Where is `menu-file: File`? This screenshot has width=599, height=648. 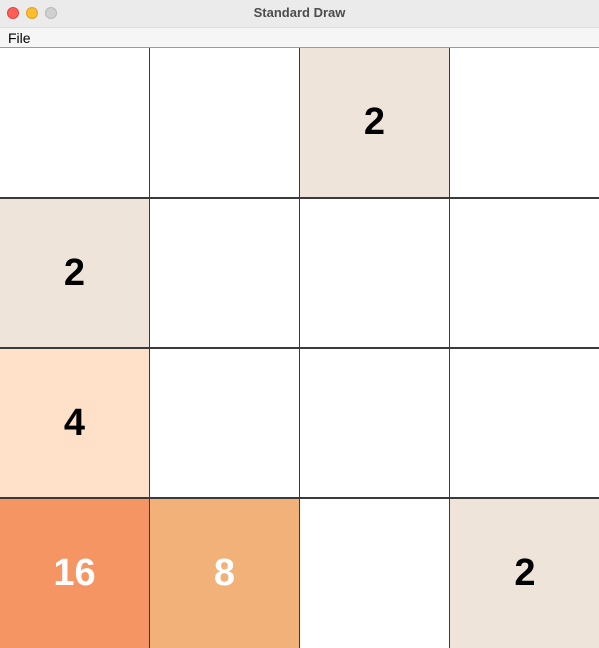
menu-file: File is located at coordinates (19, 38).